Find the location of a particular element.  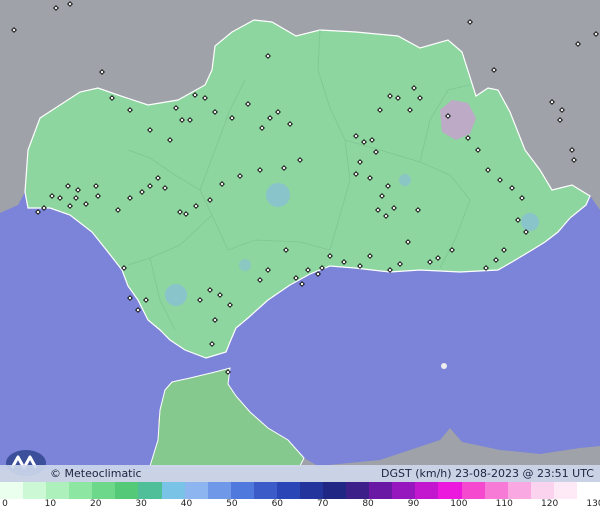

scale-tick-label: 70 is located at coordinates (322, 504).